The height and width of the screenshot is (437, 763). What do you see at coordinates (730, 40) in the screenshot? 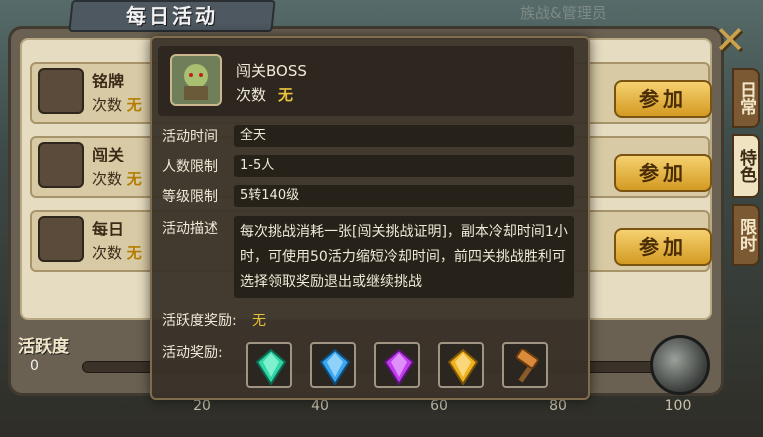
I see `close-icon: ✕` at bounding box center [730, 40].